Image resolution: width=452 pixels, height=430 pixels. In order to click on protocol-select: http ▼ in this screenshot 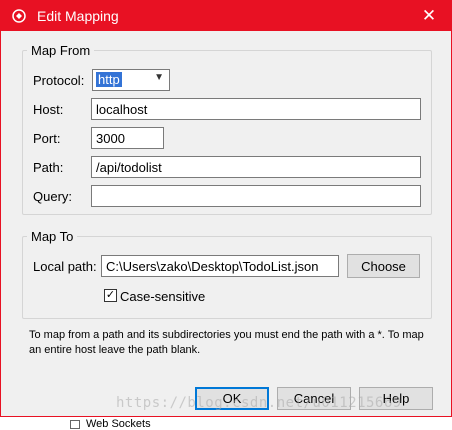, I will do `click(131, 80)`.